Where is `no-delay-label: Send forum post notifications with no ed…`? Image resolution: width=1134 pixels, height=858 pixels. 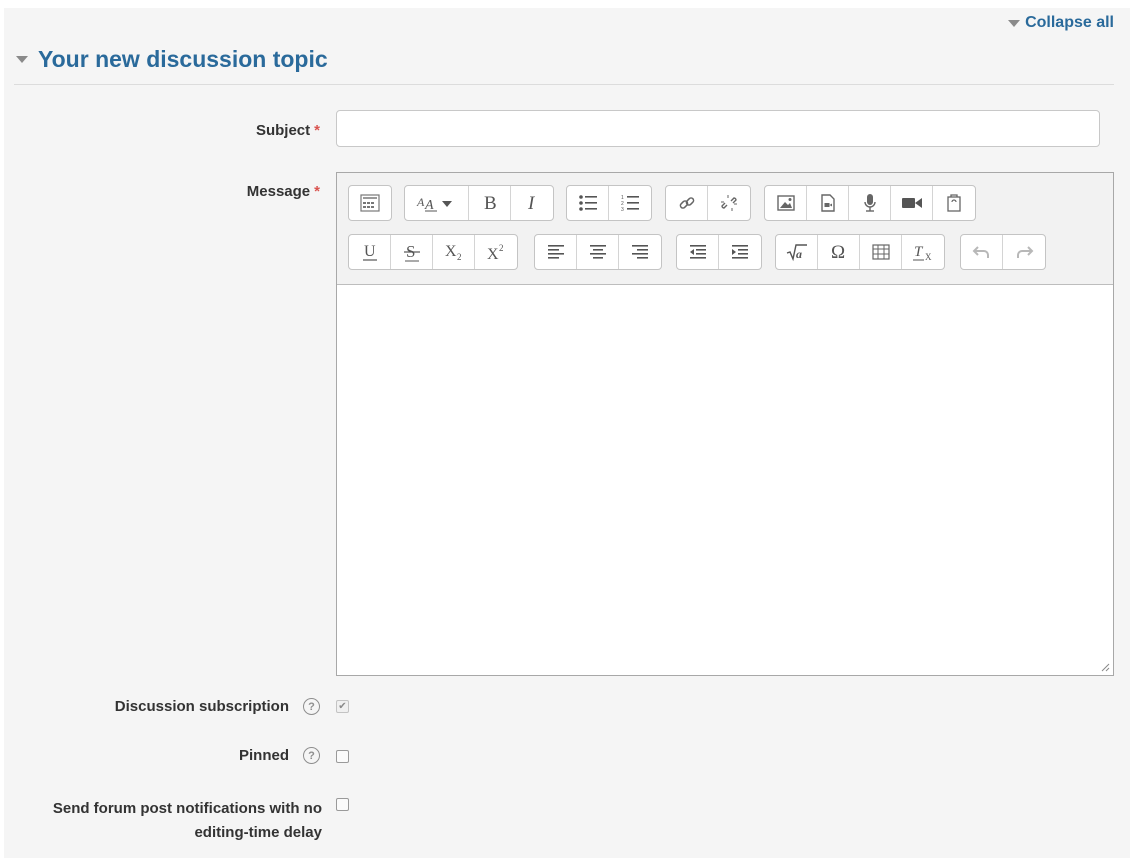 no-delay-label: Send forum post notifications with no ed… is located at coordinates (187, 821).